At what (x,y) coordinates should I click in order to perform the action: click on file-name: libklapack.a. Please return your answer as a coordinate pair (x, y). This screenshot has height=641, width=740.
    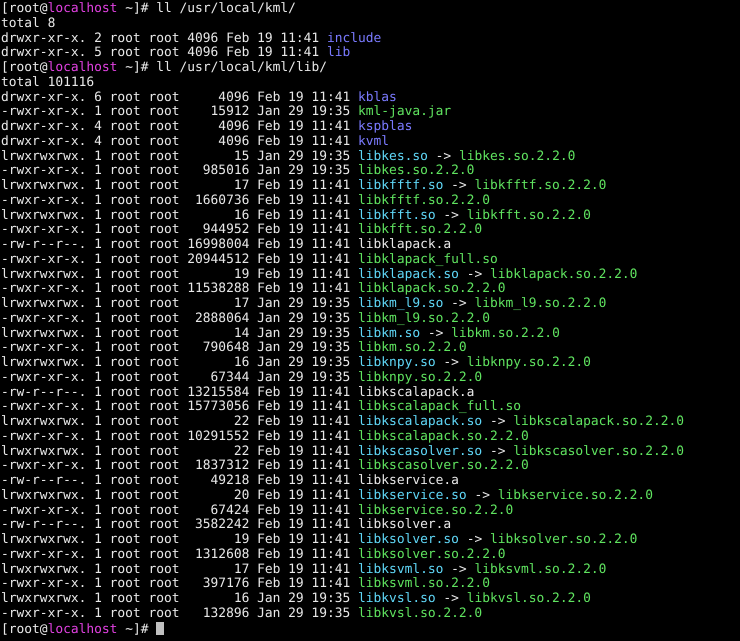
    Looking at the image, I should click on (405, 244).